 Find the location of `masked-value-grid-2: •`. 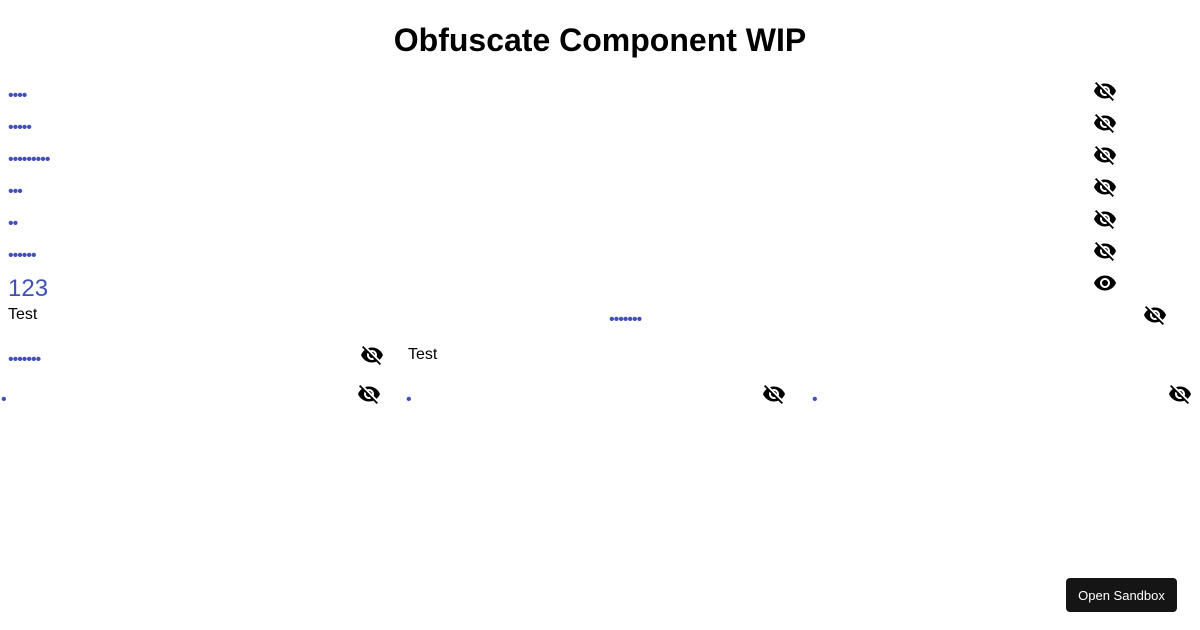

masked-value-grid-2: • is located at coordinates (4, 399).